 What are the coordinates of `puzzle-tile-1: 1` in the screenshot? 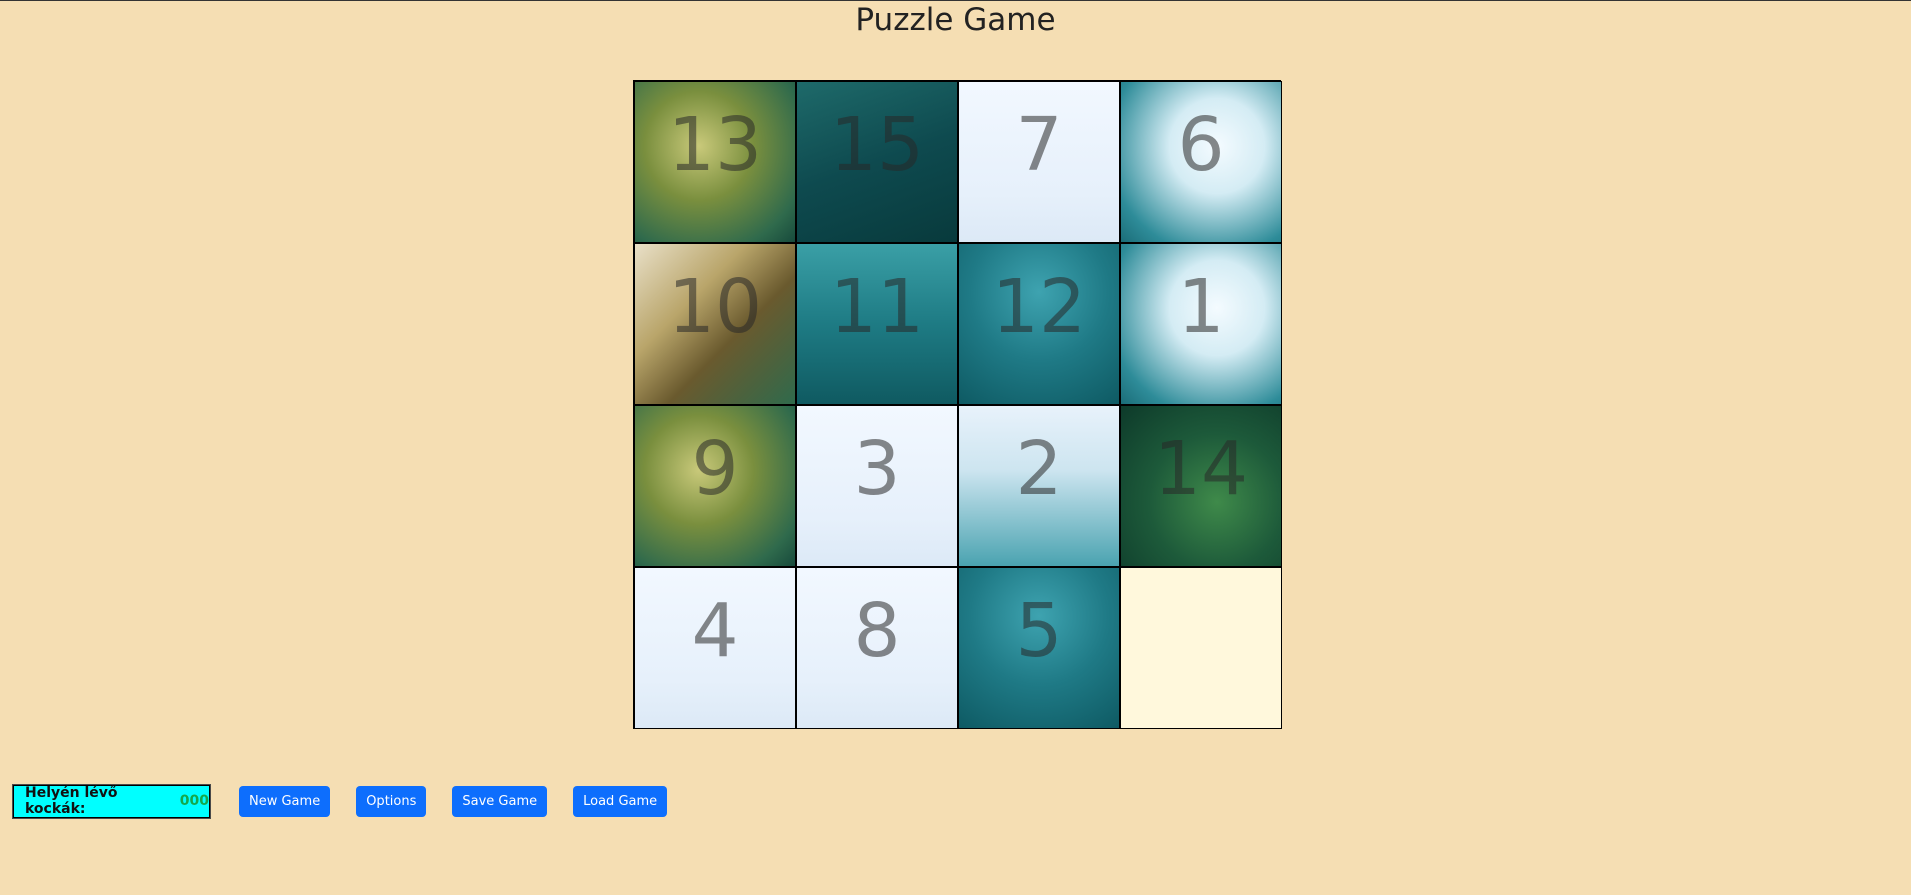 It's located at (1201, 324).